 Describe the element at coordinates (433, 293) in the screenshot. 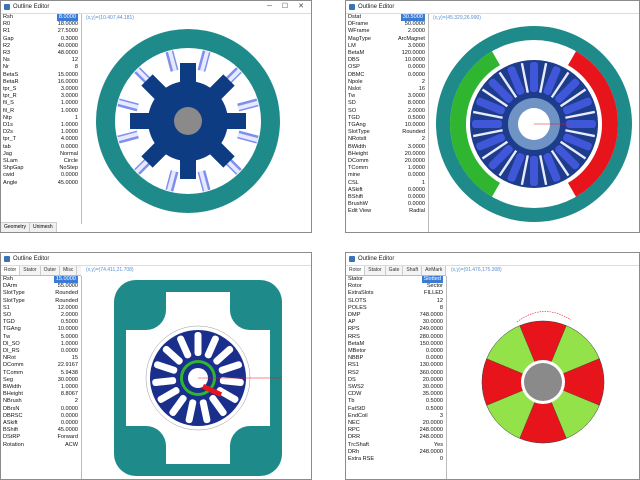

I see `parameter-value: FILLED` at that location.